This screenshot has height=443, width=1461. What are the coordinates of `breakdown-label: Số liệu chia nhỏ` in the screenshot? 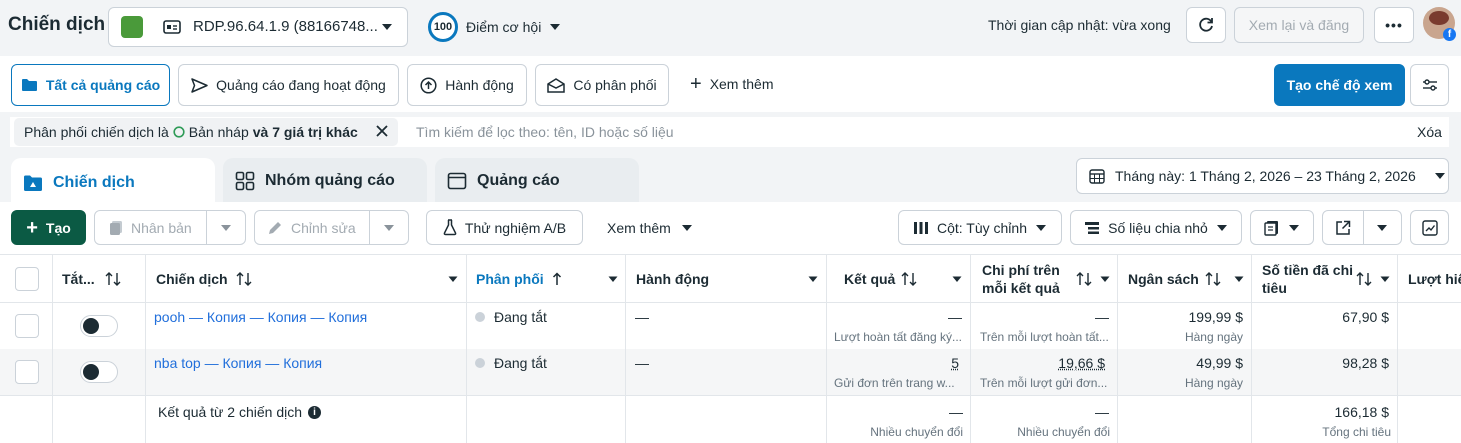 It's located at (1158, 227).